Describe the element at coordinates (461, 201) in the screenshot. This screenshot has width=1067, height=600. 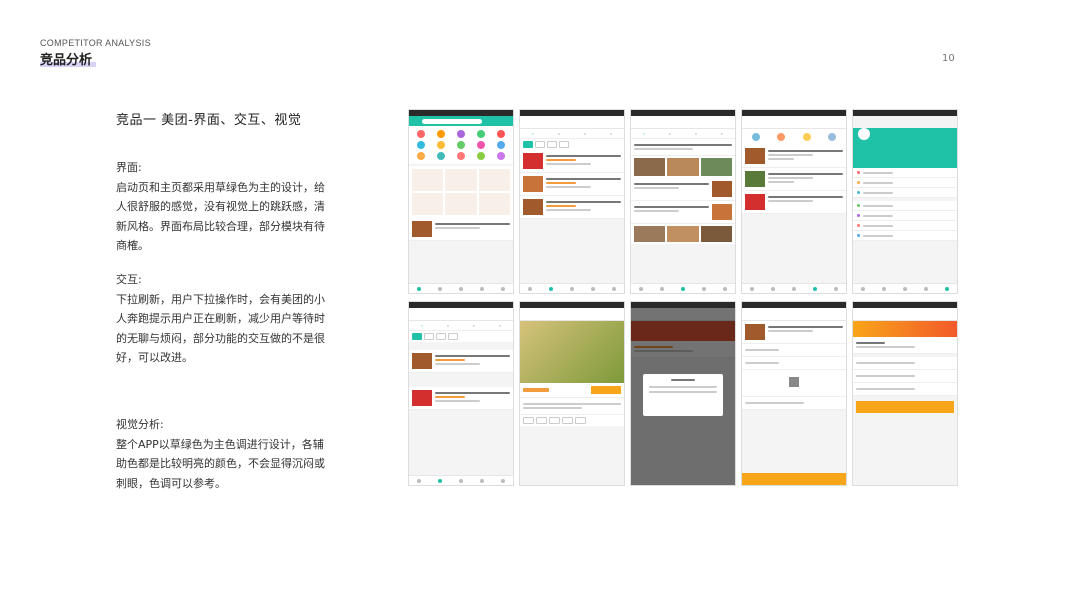
I see `screenshot-home` at that location.